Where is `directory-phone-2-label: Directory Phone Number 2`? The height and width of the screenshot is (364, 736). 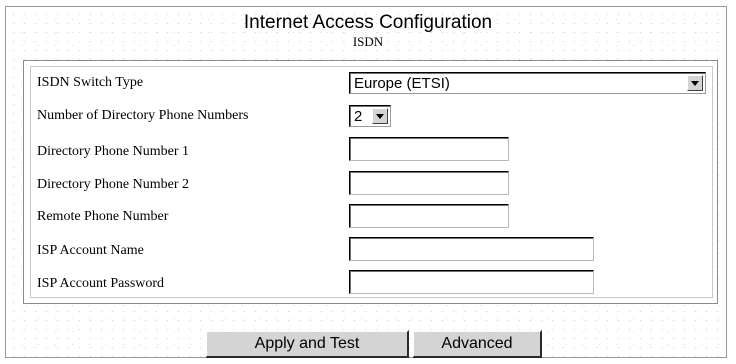
directory-phone-2-label: Directory Phone Number 2 is located at coordinates (113, 184).